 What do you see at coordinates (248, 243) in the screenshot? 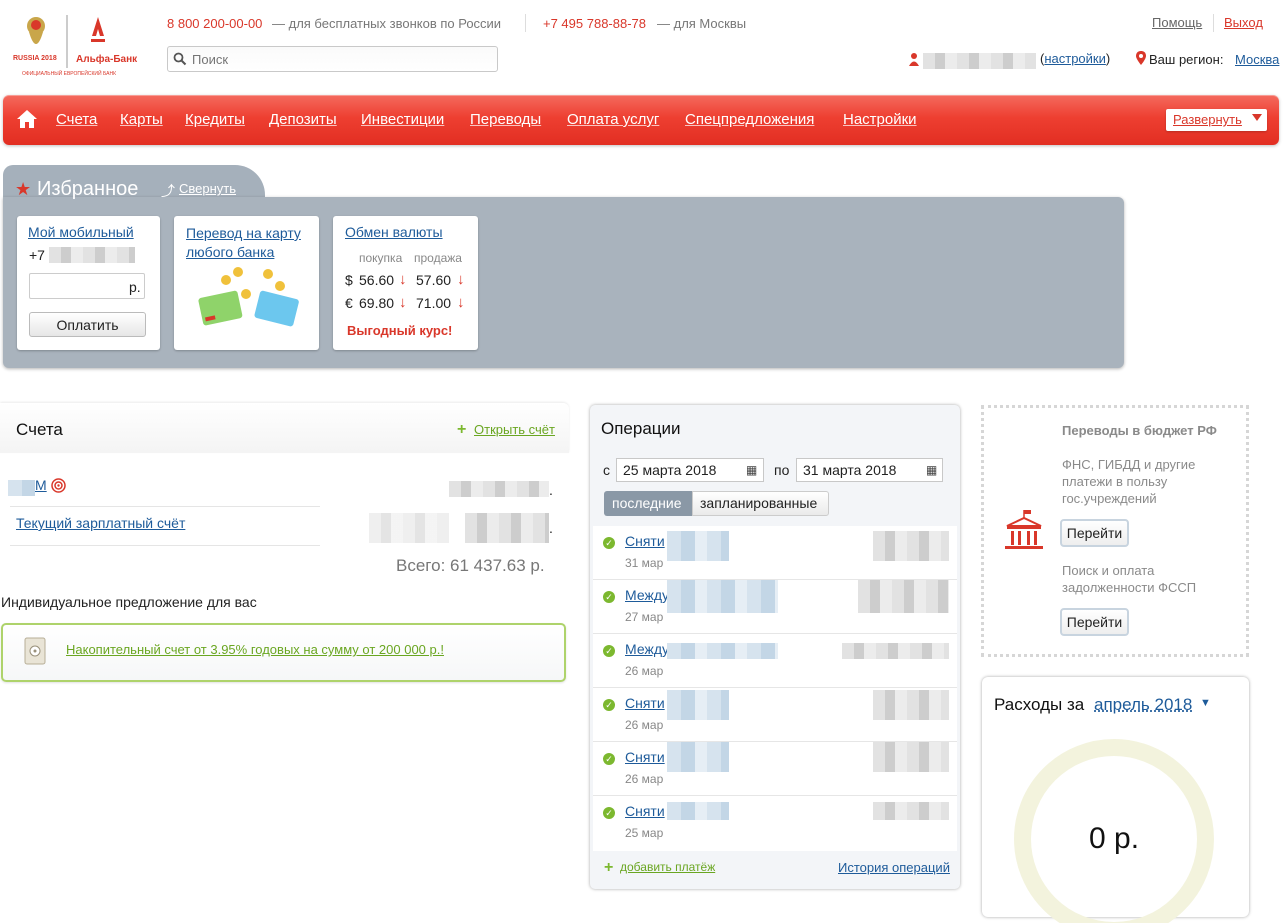
I see `transfer-title-link: Перевод на карту любого банка` at bounding box center [248, 243].